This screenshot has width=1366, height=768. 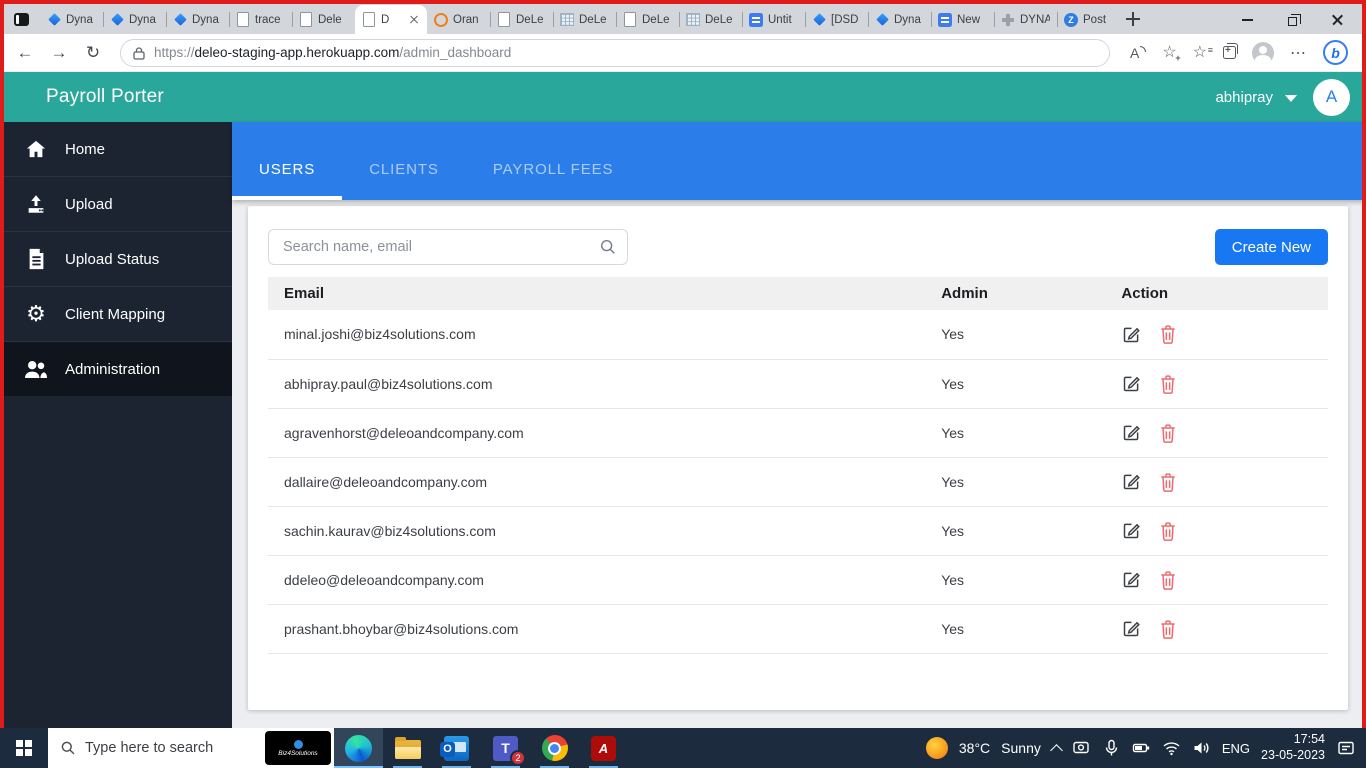 I want to click on refresh-button: ↻, so click(x=93, y=53).